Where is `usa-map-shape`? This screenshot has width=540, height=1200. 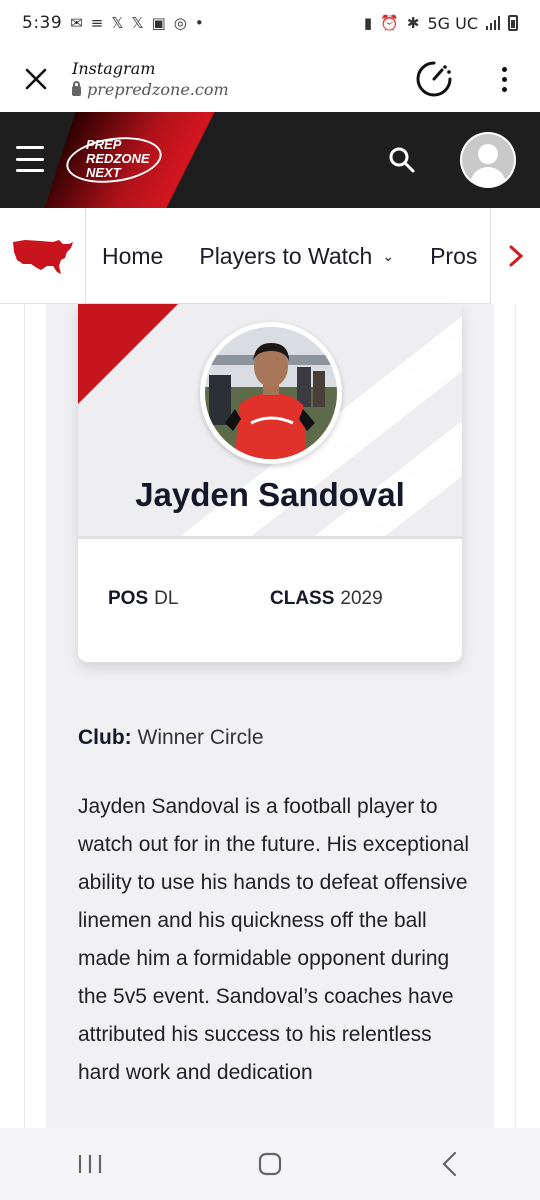
usa-map-shape is located at coordinates (42, 256).